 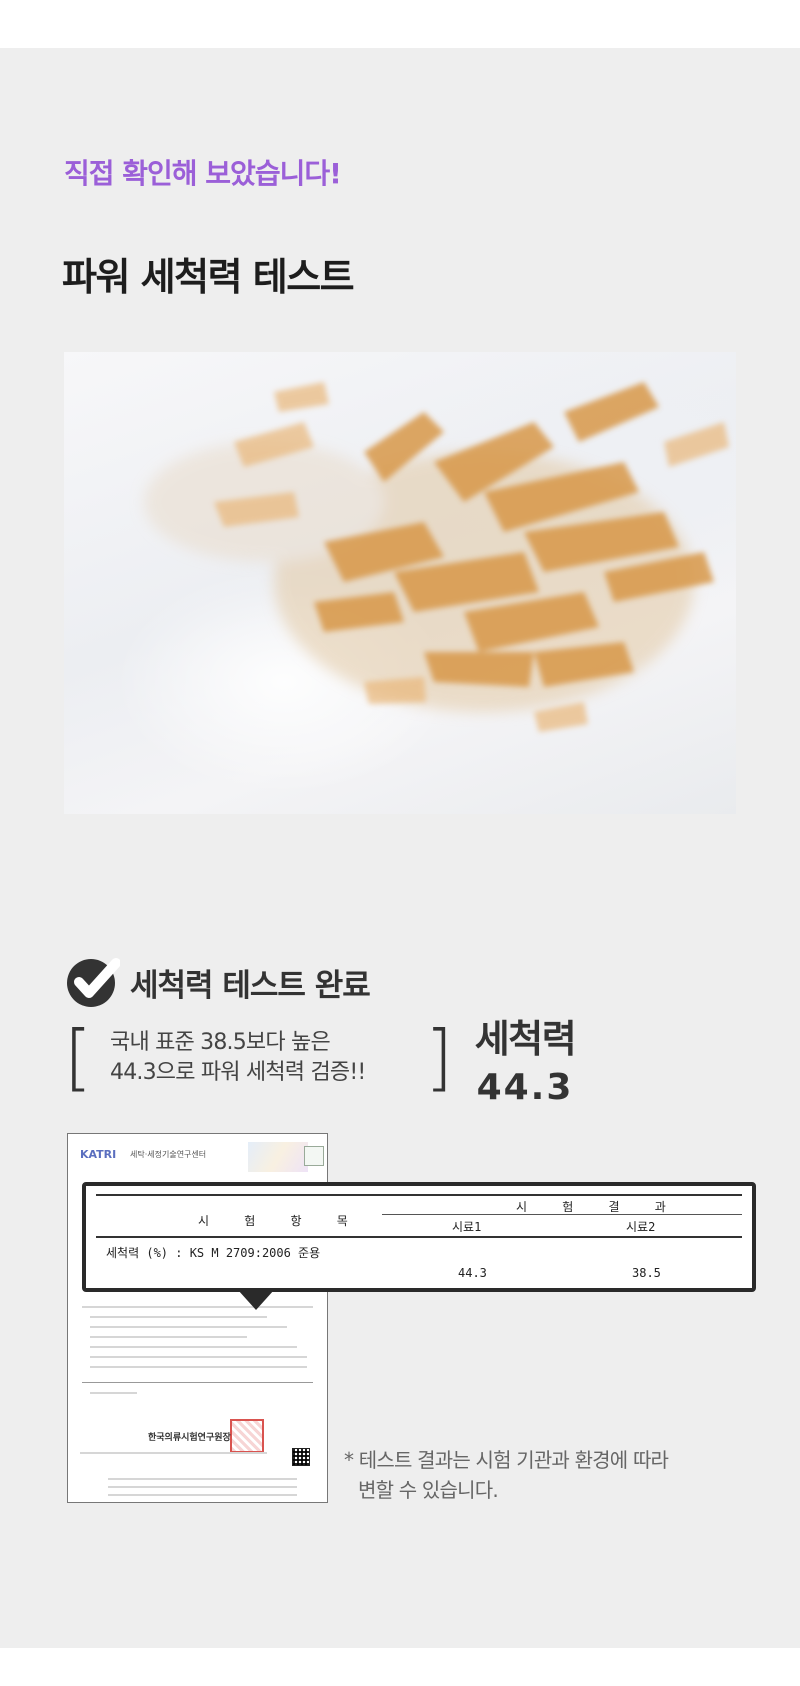 What do you see at coordinates (93, 982) in the screenshot?
I see `check-circle-icon` at bounding box center [93, 982].